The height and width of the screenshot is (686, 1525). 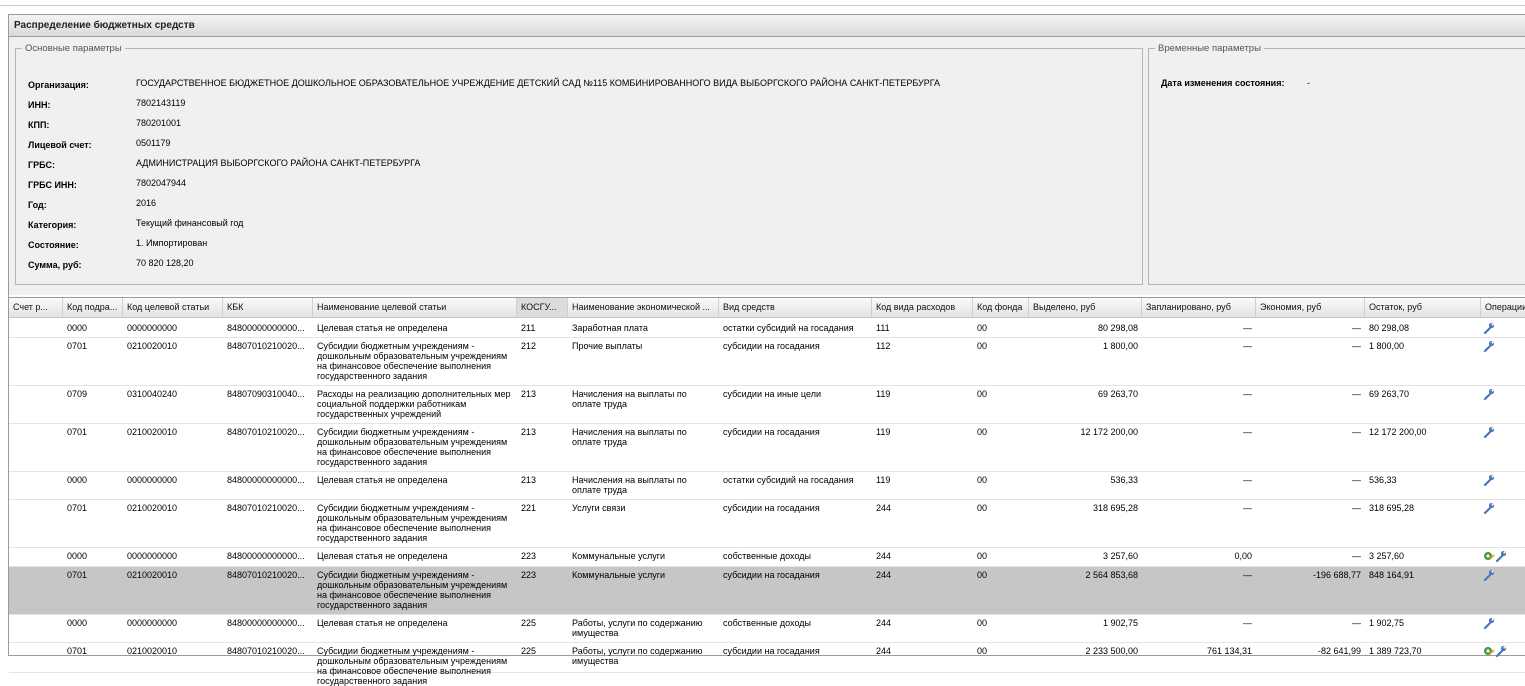 I want to click on table-cell: 0000, so click(x=77, y=623).